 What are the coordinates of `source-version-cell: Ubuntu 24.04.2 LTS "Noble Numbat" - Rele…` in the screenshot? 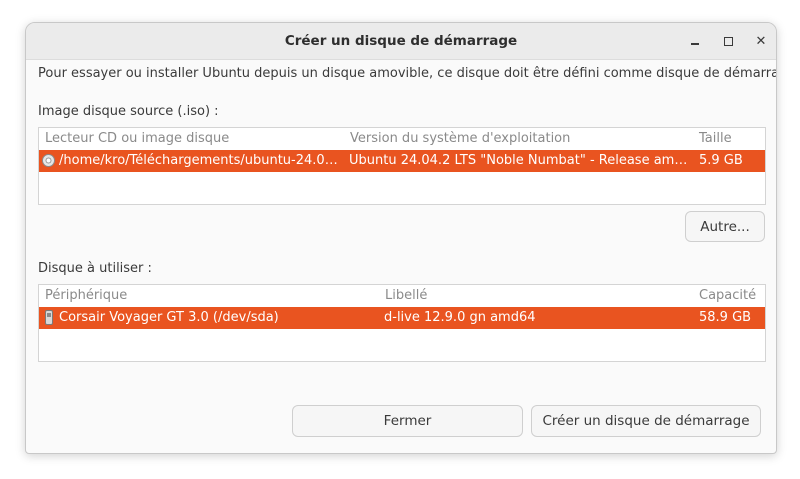 It's located at (521, 160).